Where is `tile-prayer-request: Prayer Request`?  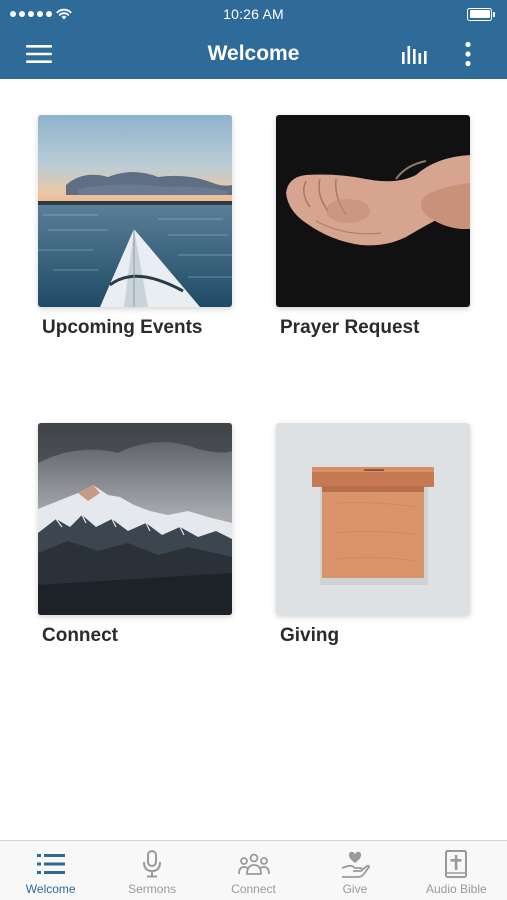
tile-prayer-request: Prayer Request is located at coordinates (373, 227).